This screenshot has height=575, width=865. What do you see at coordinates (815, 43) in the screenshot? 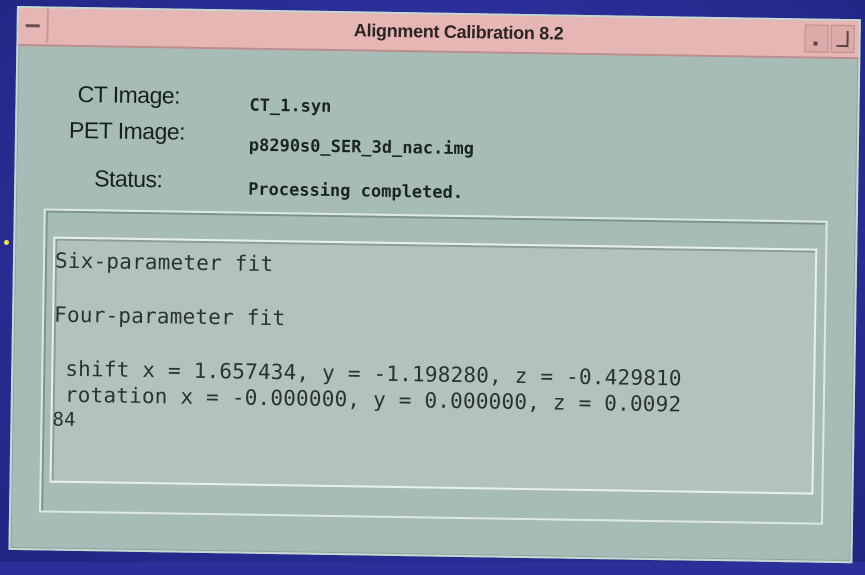
I see `minimize-icon` at bounding box center [815, 43].